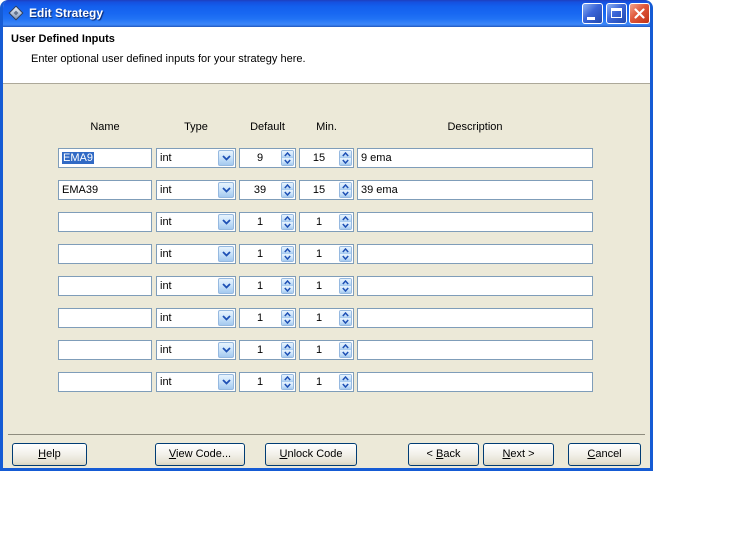  What do you see at coordinates (267, 158) in the screenshot?
I see `default-spinner: 9` at bounding box center [267, 158].